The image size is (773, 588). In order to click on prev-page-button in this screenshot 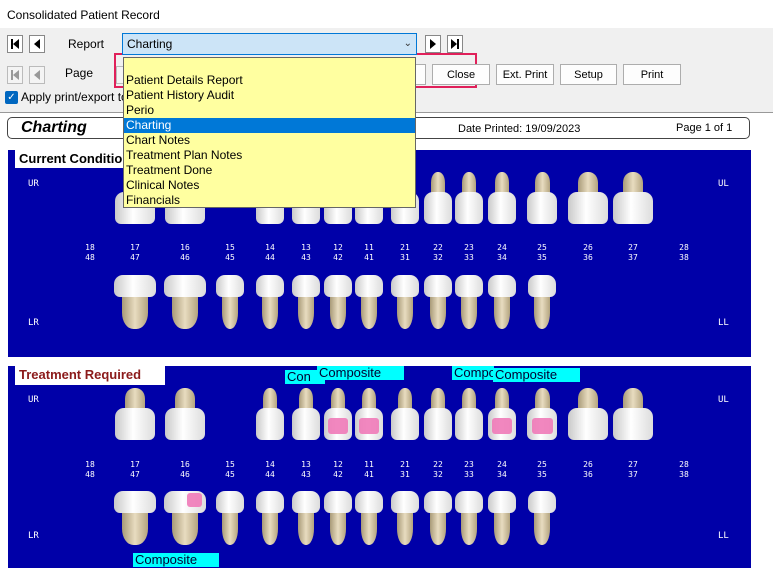, I will do `click(37, 75)`.